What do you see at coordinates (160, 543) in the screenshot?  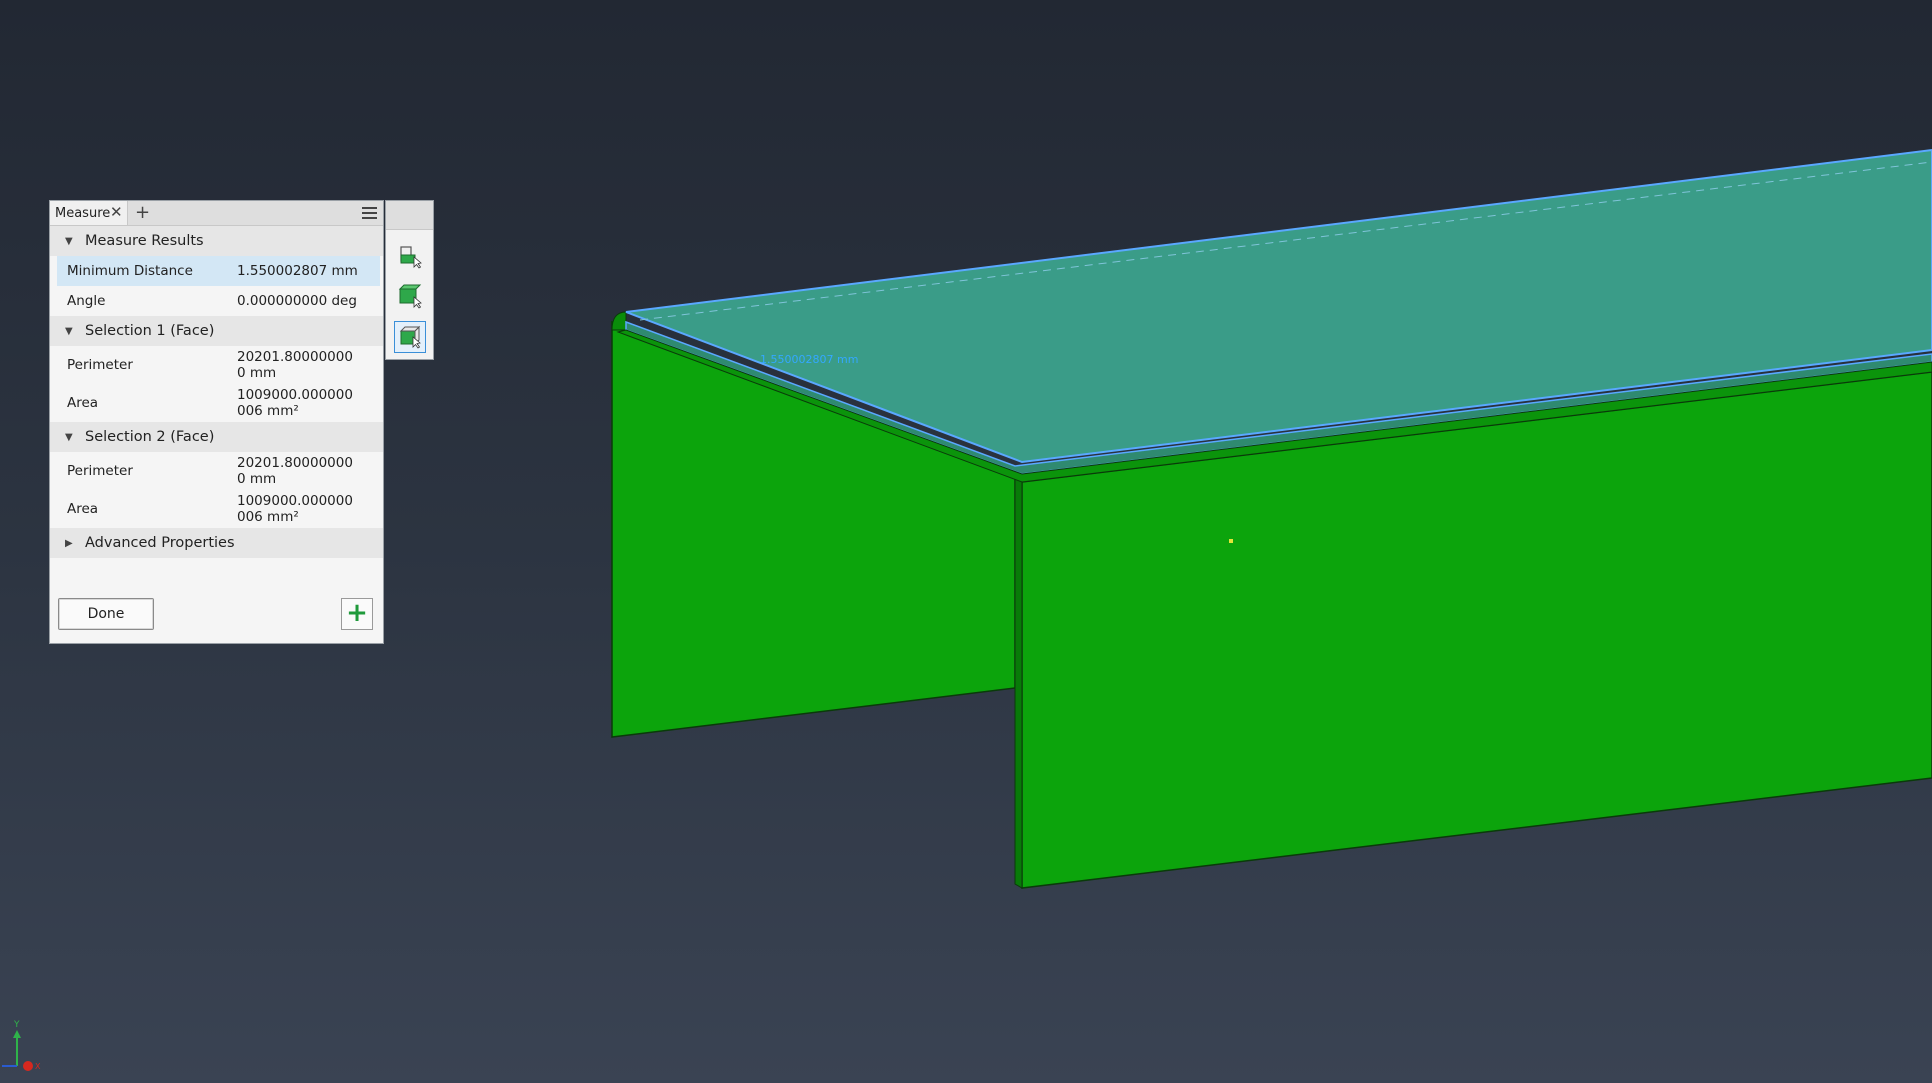 I see `section-title: Advanced Properties` at bounding box center [160, 543].